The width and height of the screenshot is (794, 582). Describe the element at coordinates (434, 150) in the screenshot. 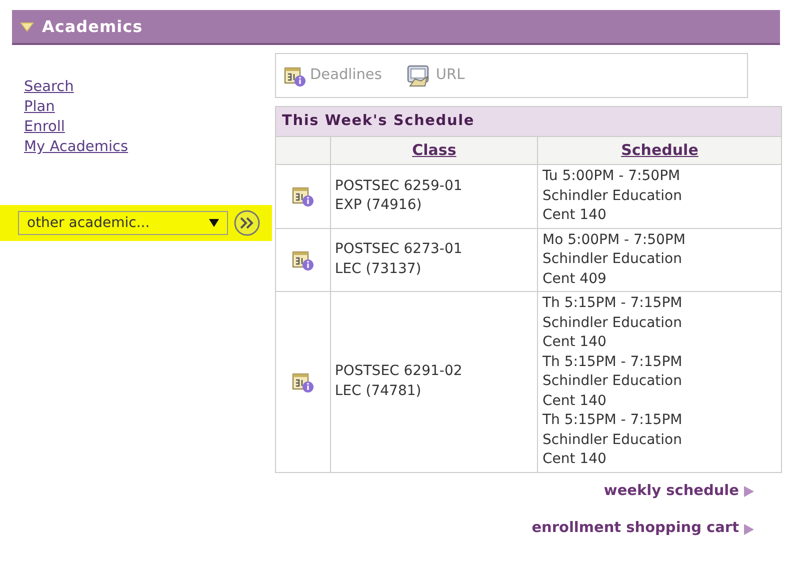

I see `column-header: Class` at that location.